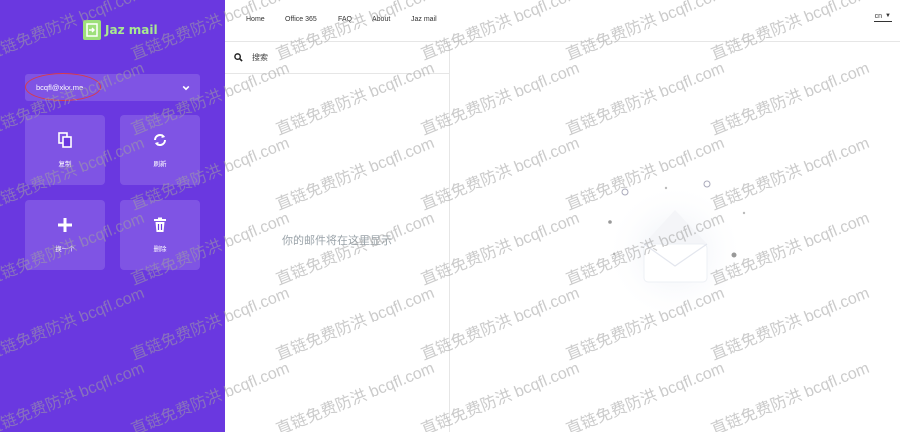 The image size is (900, 432). I want to click on nav-jazmail: Jaz mail, so click(424, 19).